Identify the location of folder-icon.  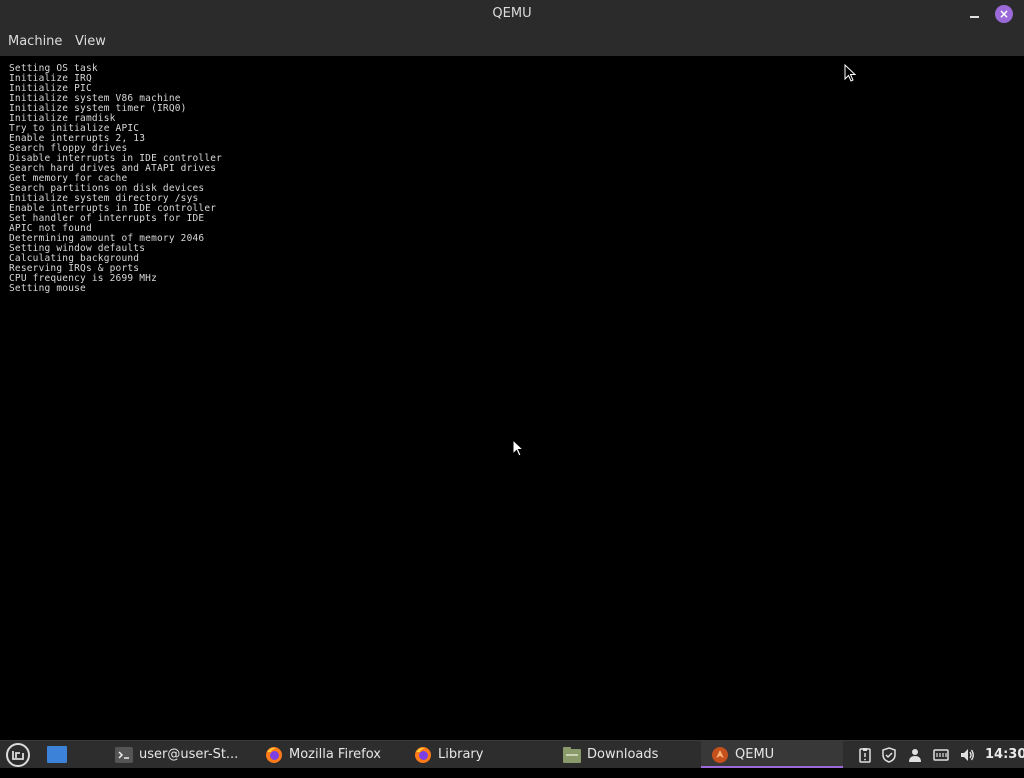
(572, 754).